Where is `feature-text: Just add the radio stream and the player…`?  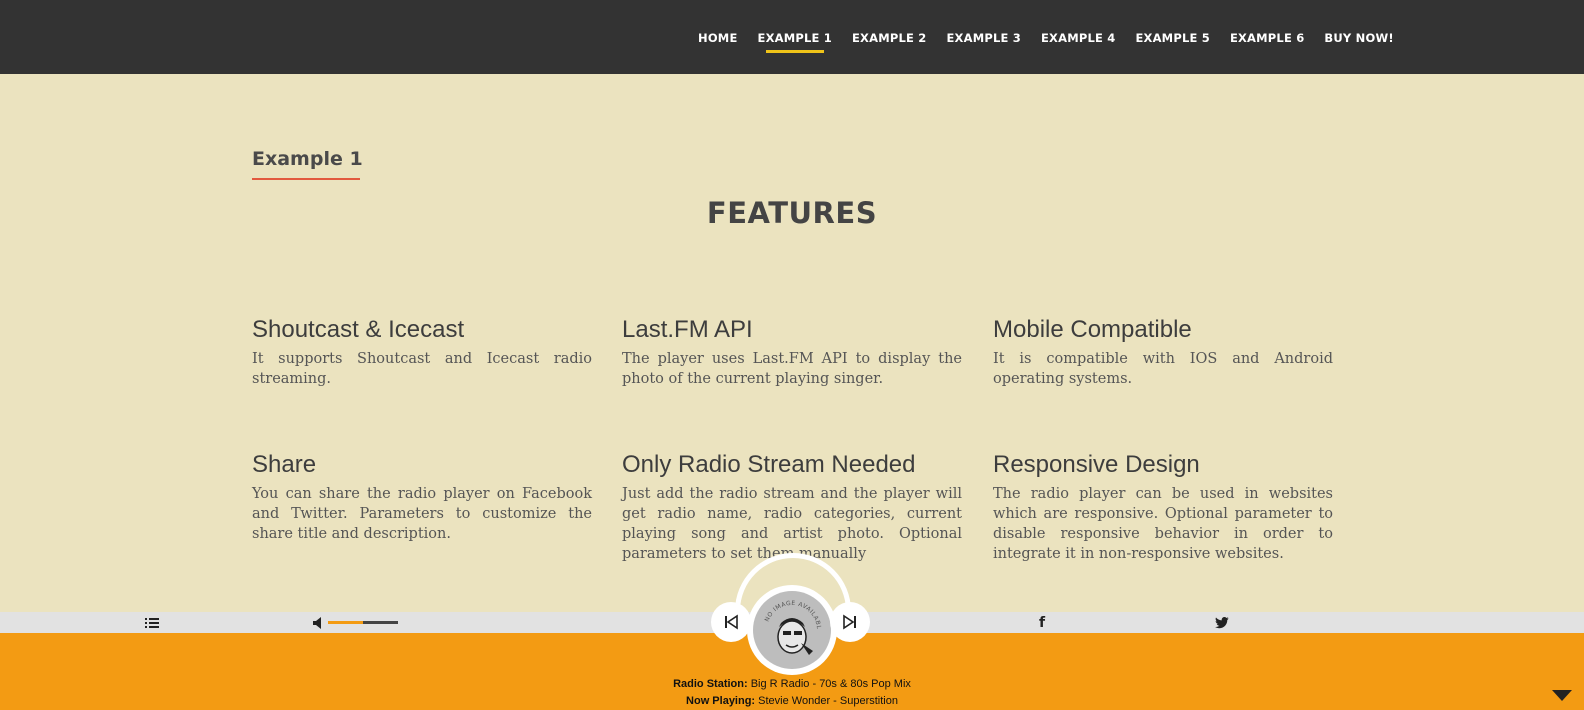
feature-text: Just add the radio stream and the player… is located at coordinates (792, 524).